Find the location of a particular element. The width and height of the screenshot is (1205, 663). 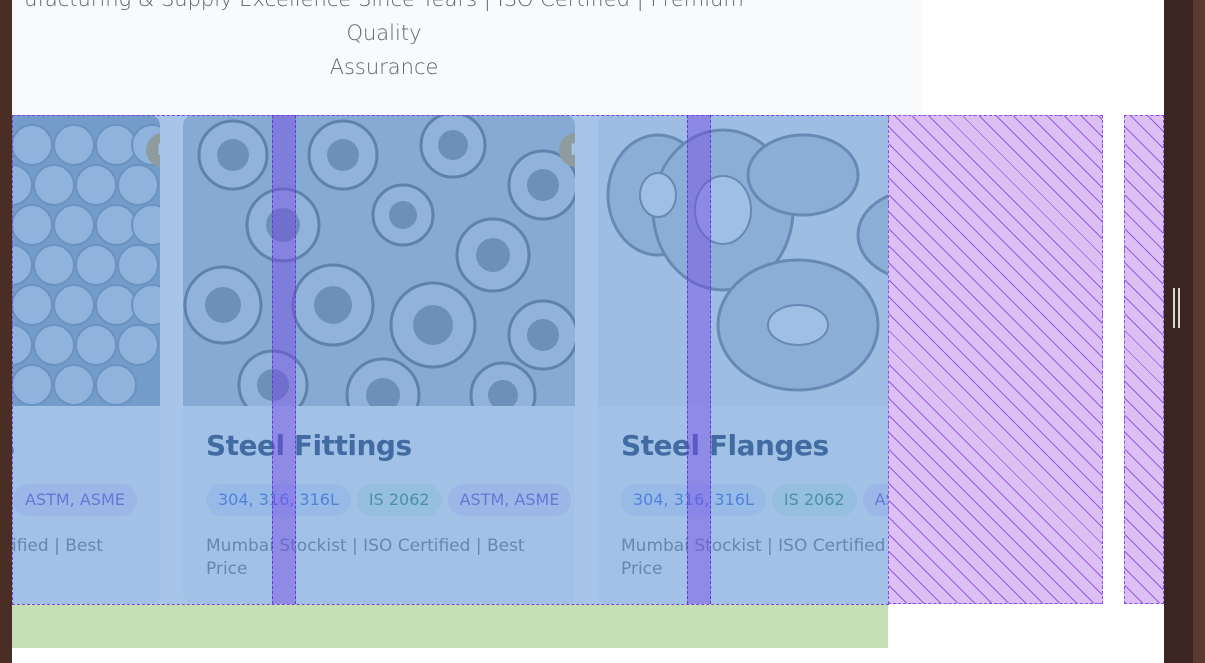

card-tags: 304, 316, 316L IS 2062 ASTM, ASME is located at coordinates (390, 500).